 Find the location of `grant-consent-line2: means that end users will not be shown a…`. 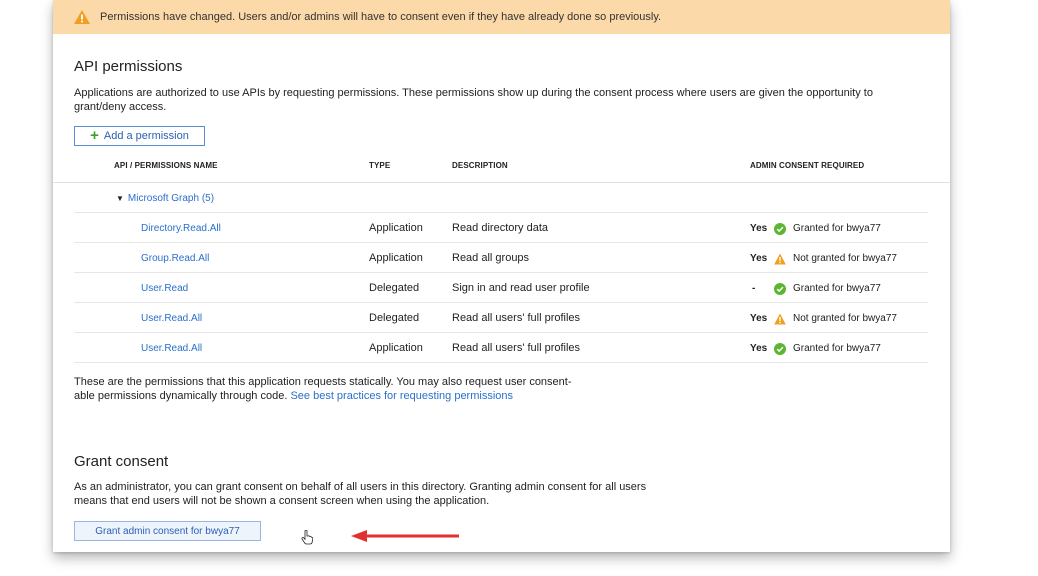

grant-consent-line2: means that end users will not be shown a… is located at coordinates (282, 501).